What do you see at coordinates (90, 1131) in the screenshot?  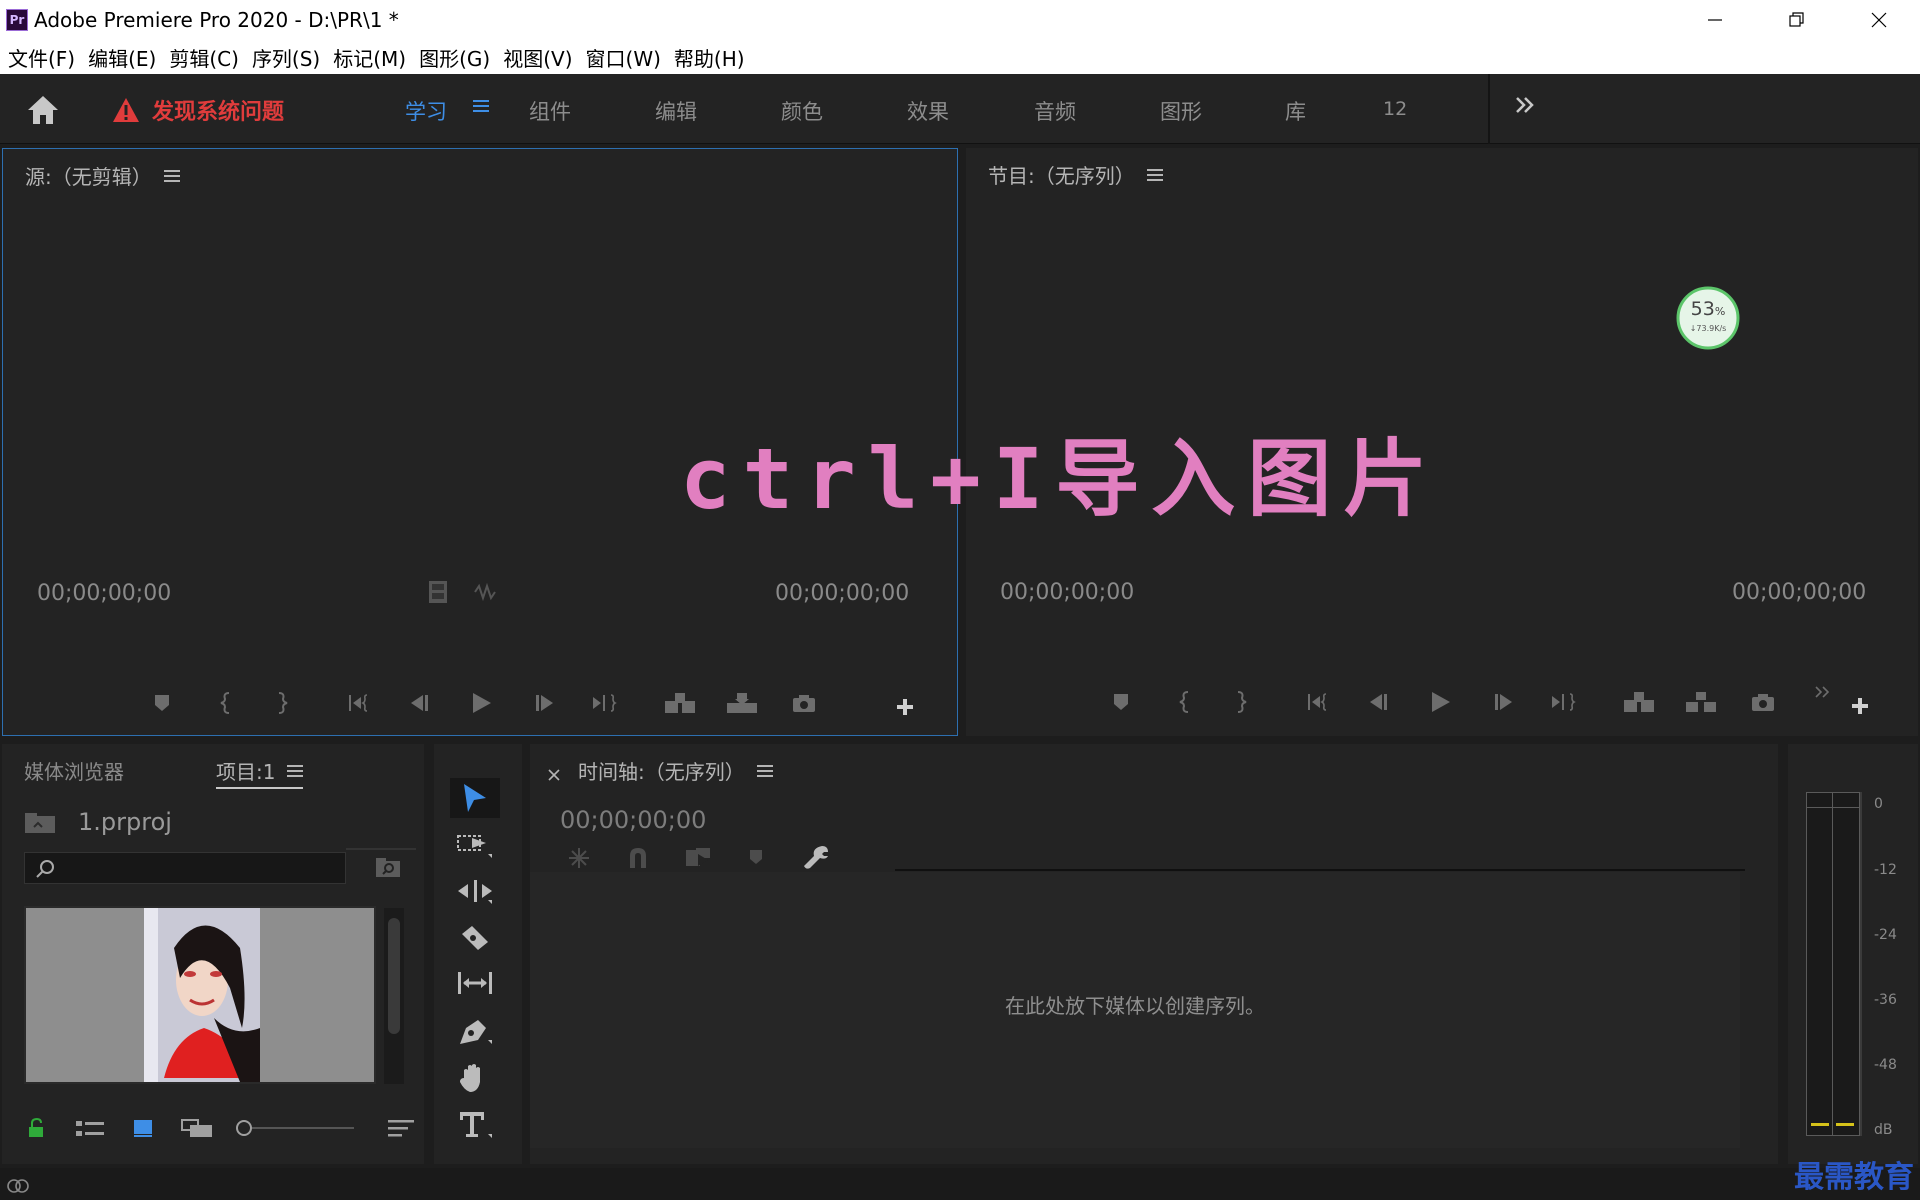 I see `list-view-button` at bounding box center [90, 1131].